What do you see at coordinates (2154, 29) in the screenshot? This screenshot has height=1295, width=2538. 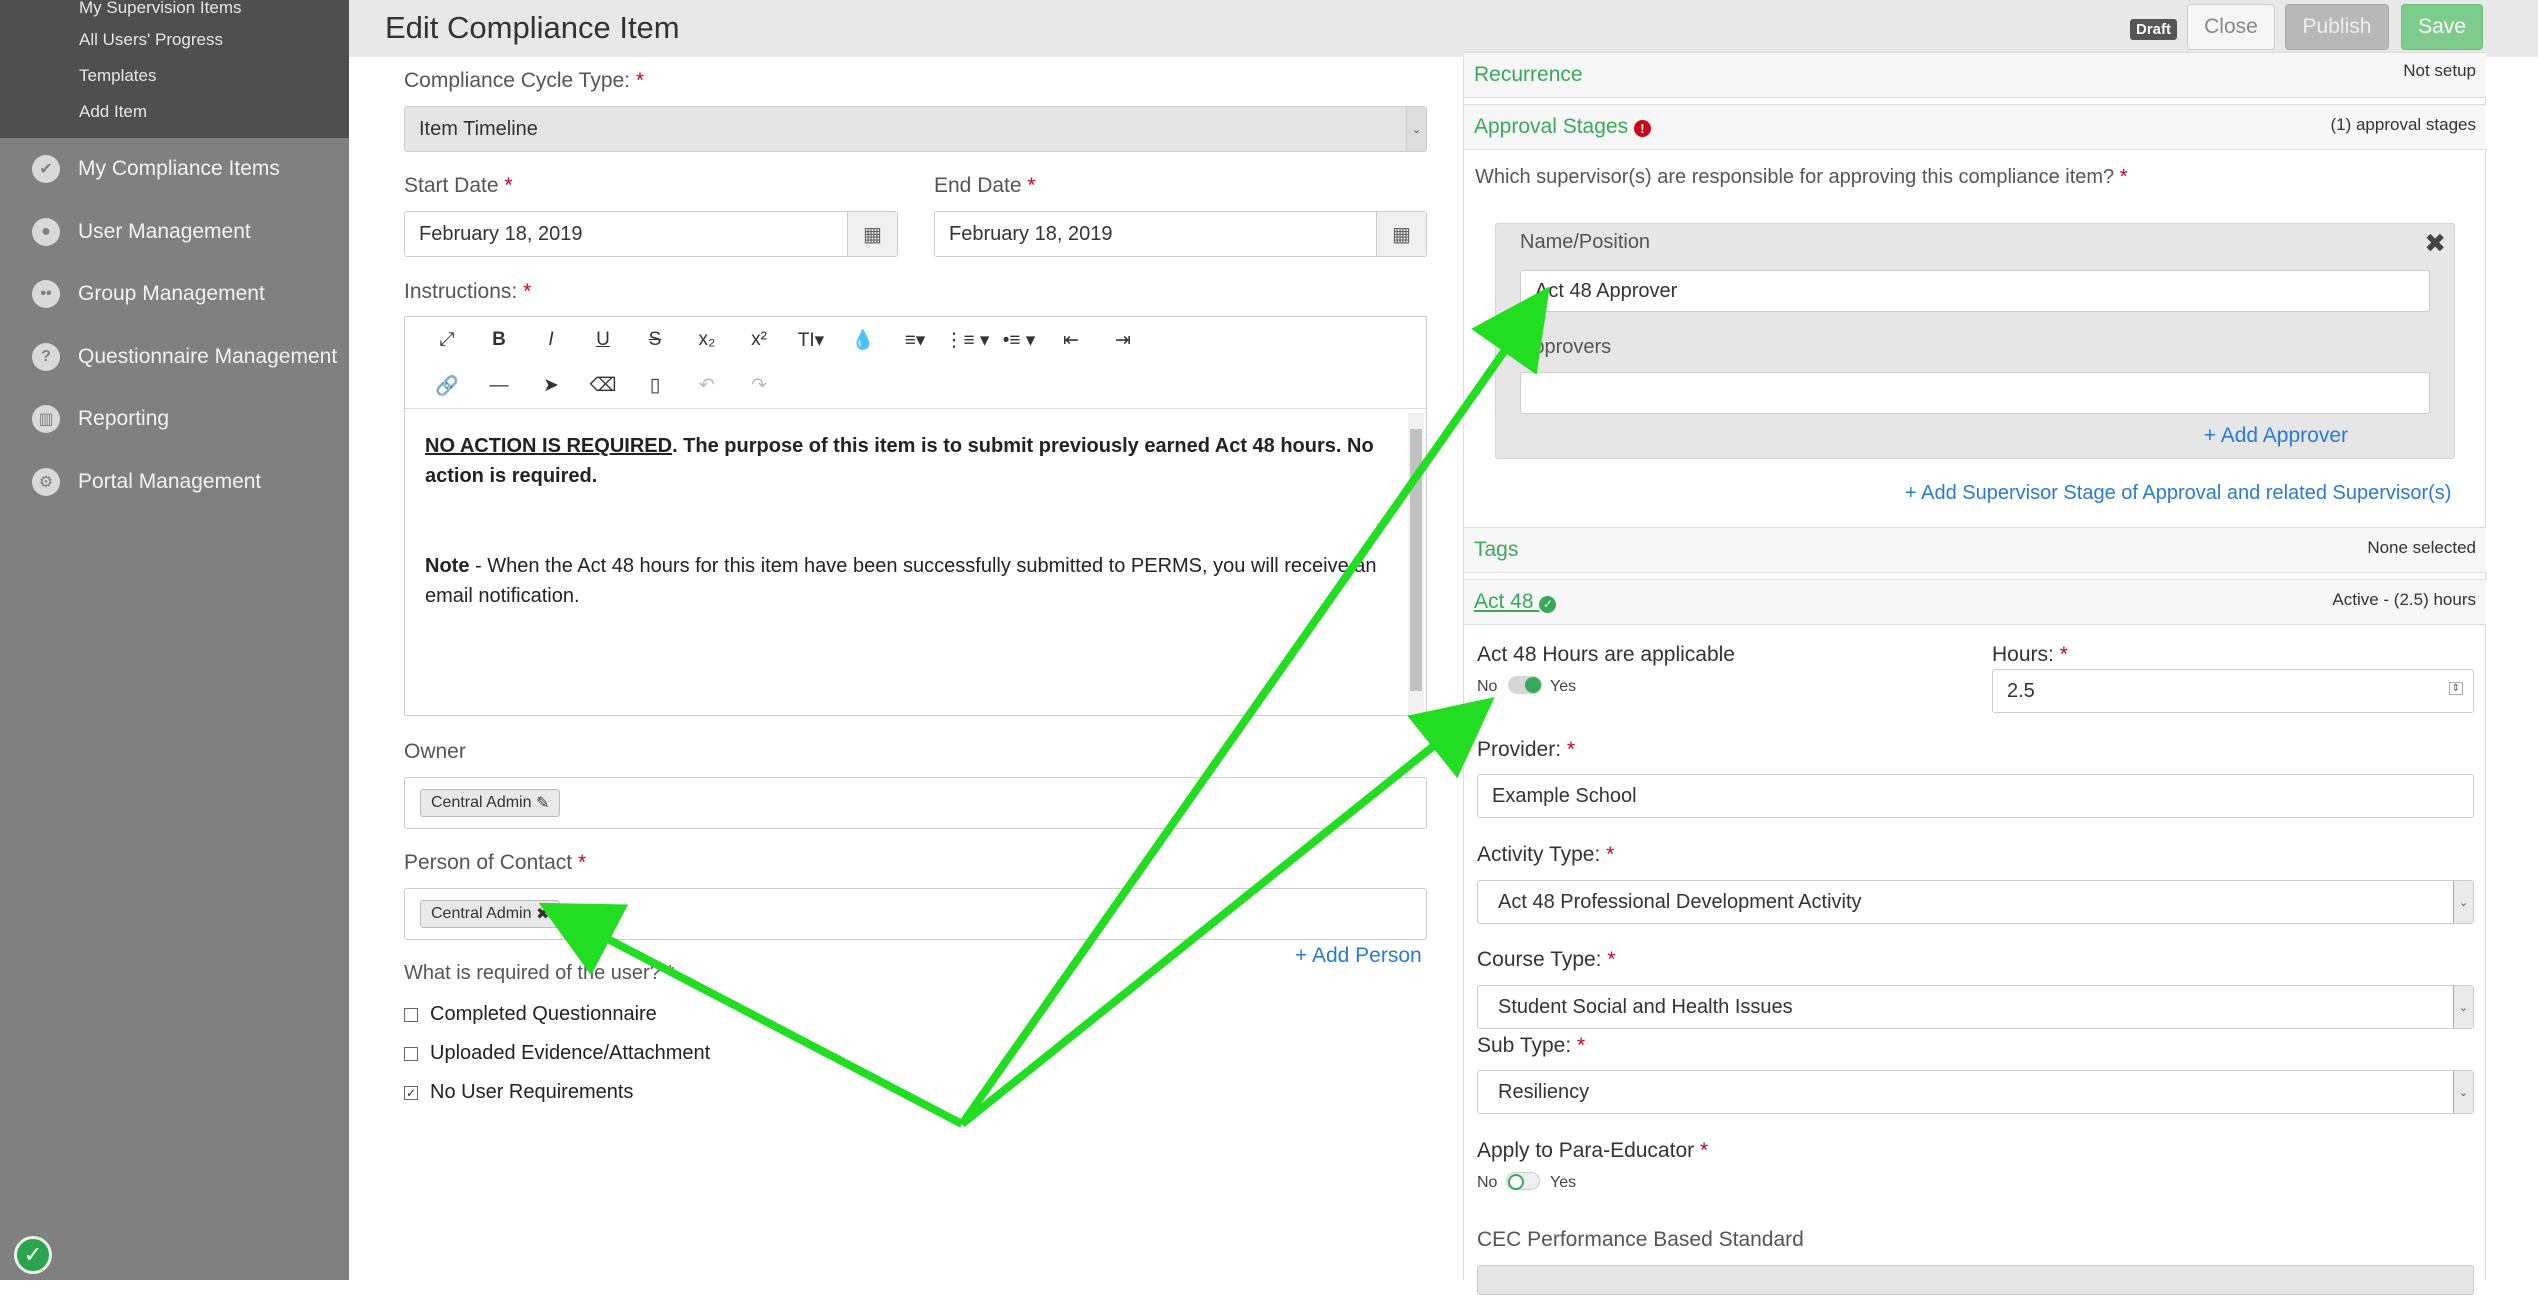 I see `draft-badge: Draft` at bounding box center [2154, 29].